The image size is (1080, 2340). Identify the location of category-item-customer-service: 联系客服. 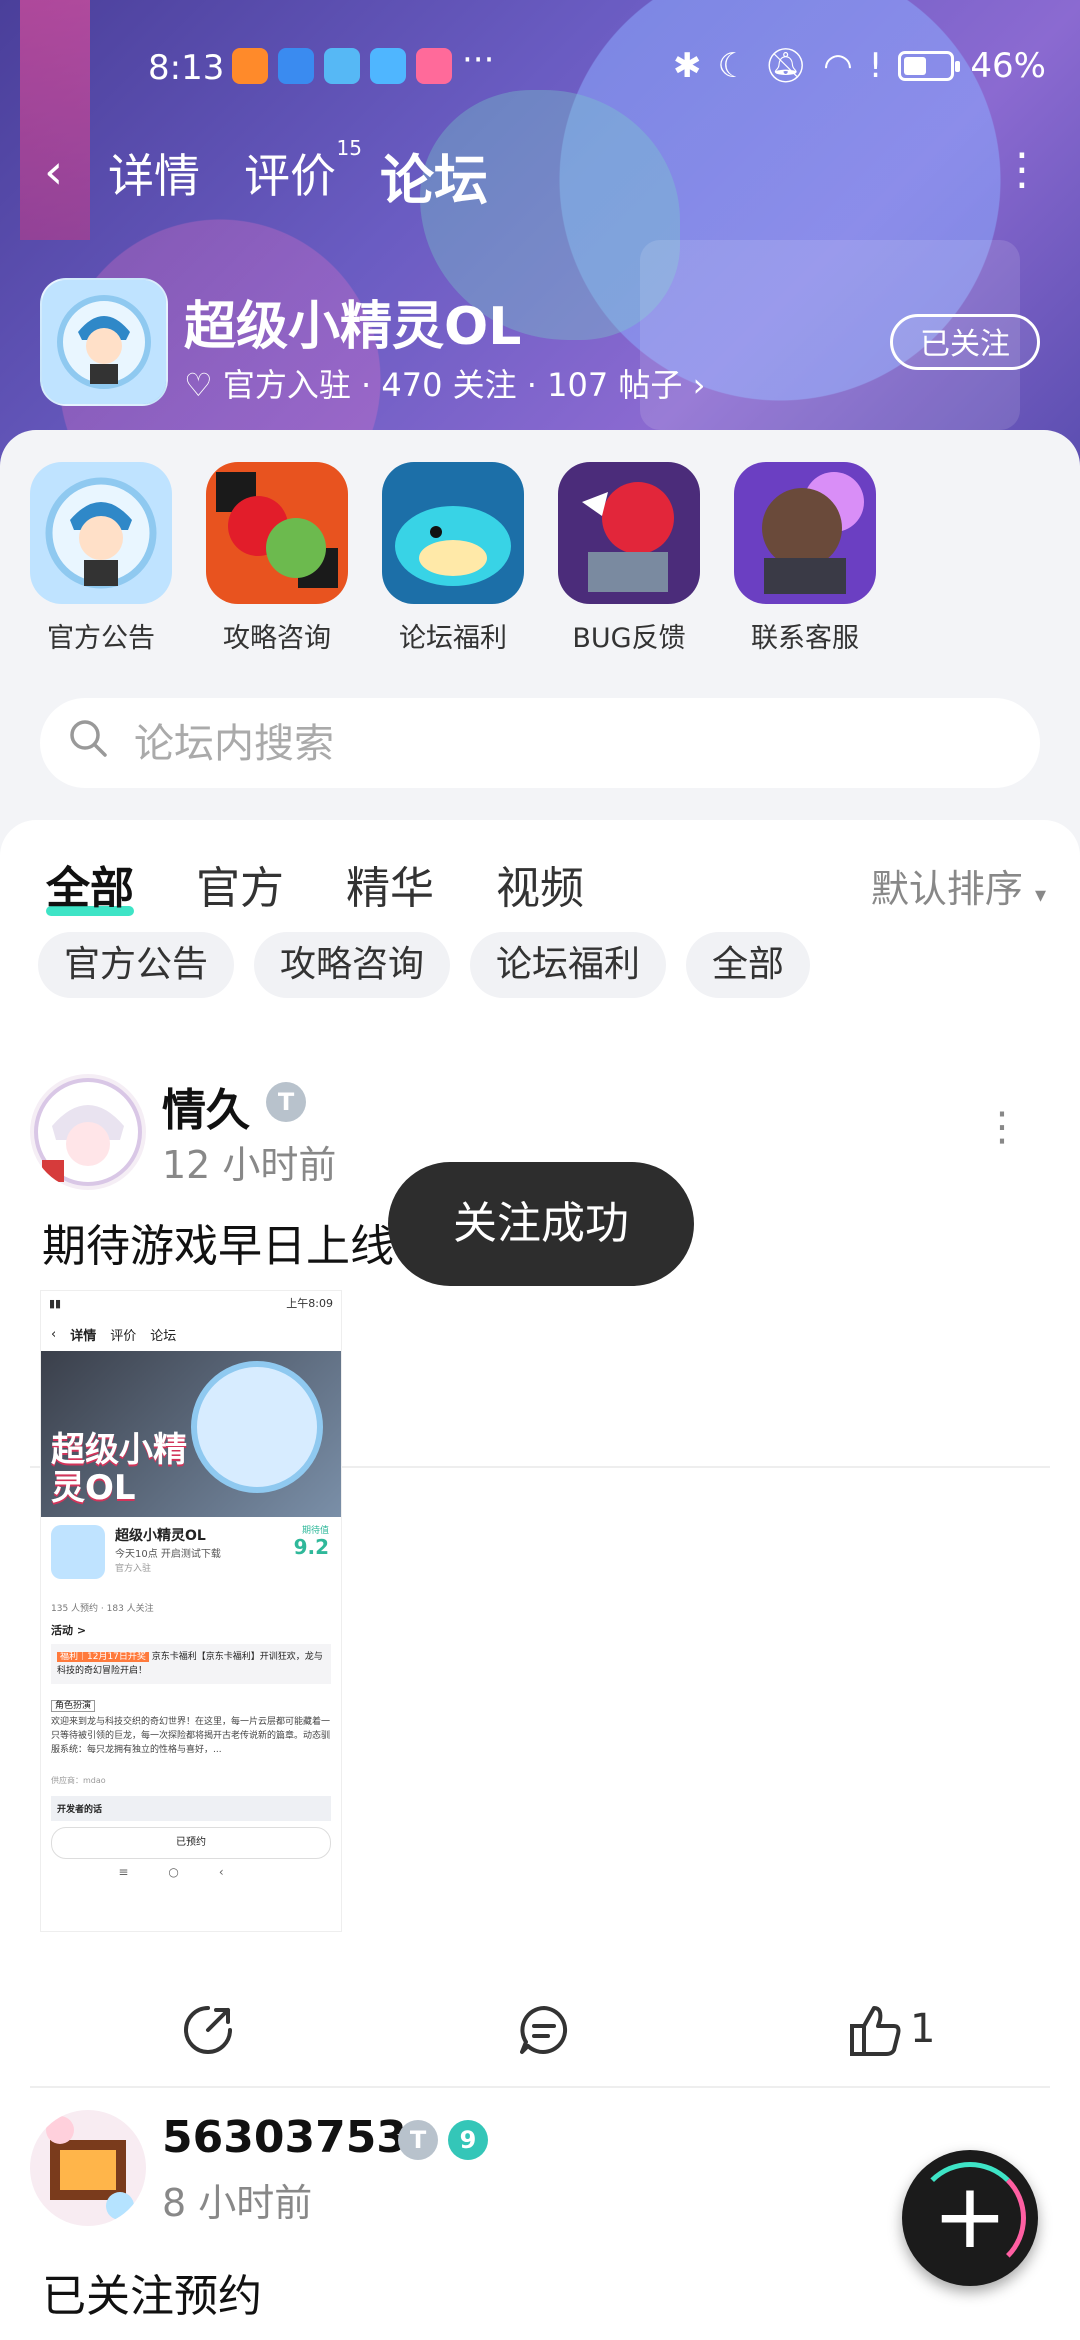
(805, 558).